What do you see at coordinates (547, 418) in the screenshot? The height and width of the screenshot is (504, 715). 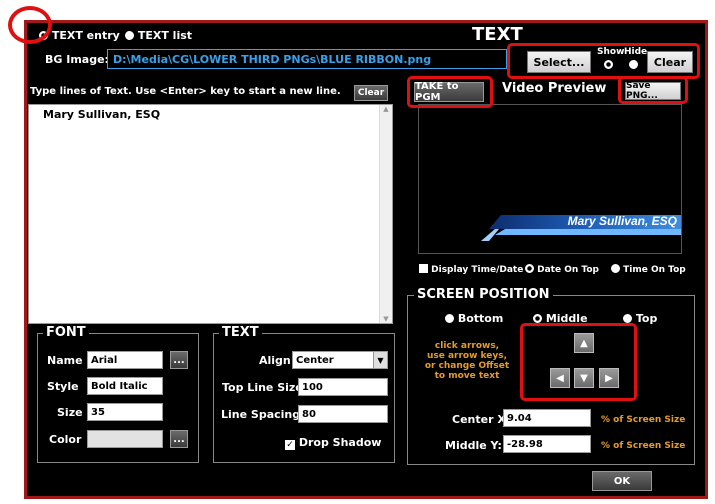 I see `center-x-field: 9.04` at bounding box center [547, 418].